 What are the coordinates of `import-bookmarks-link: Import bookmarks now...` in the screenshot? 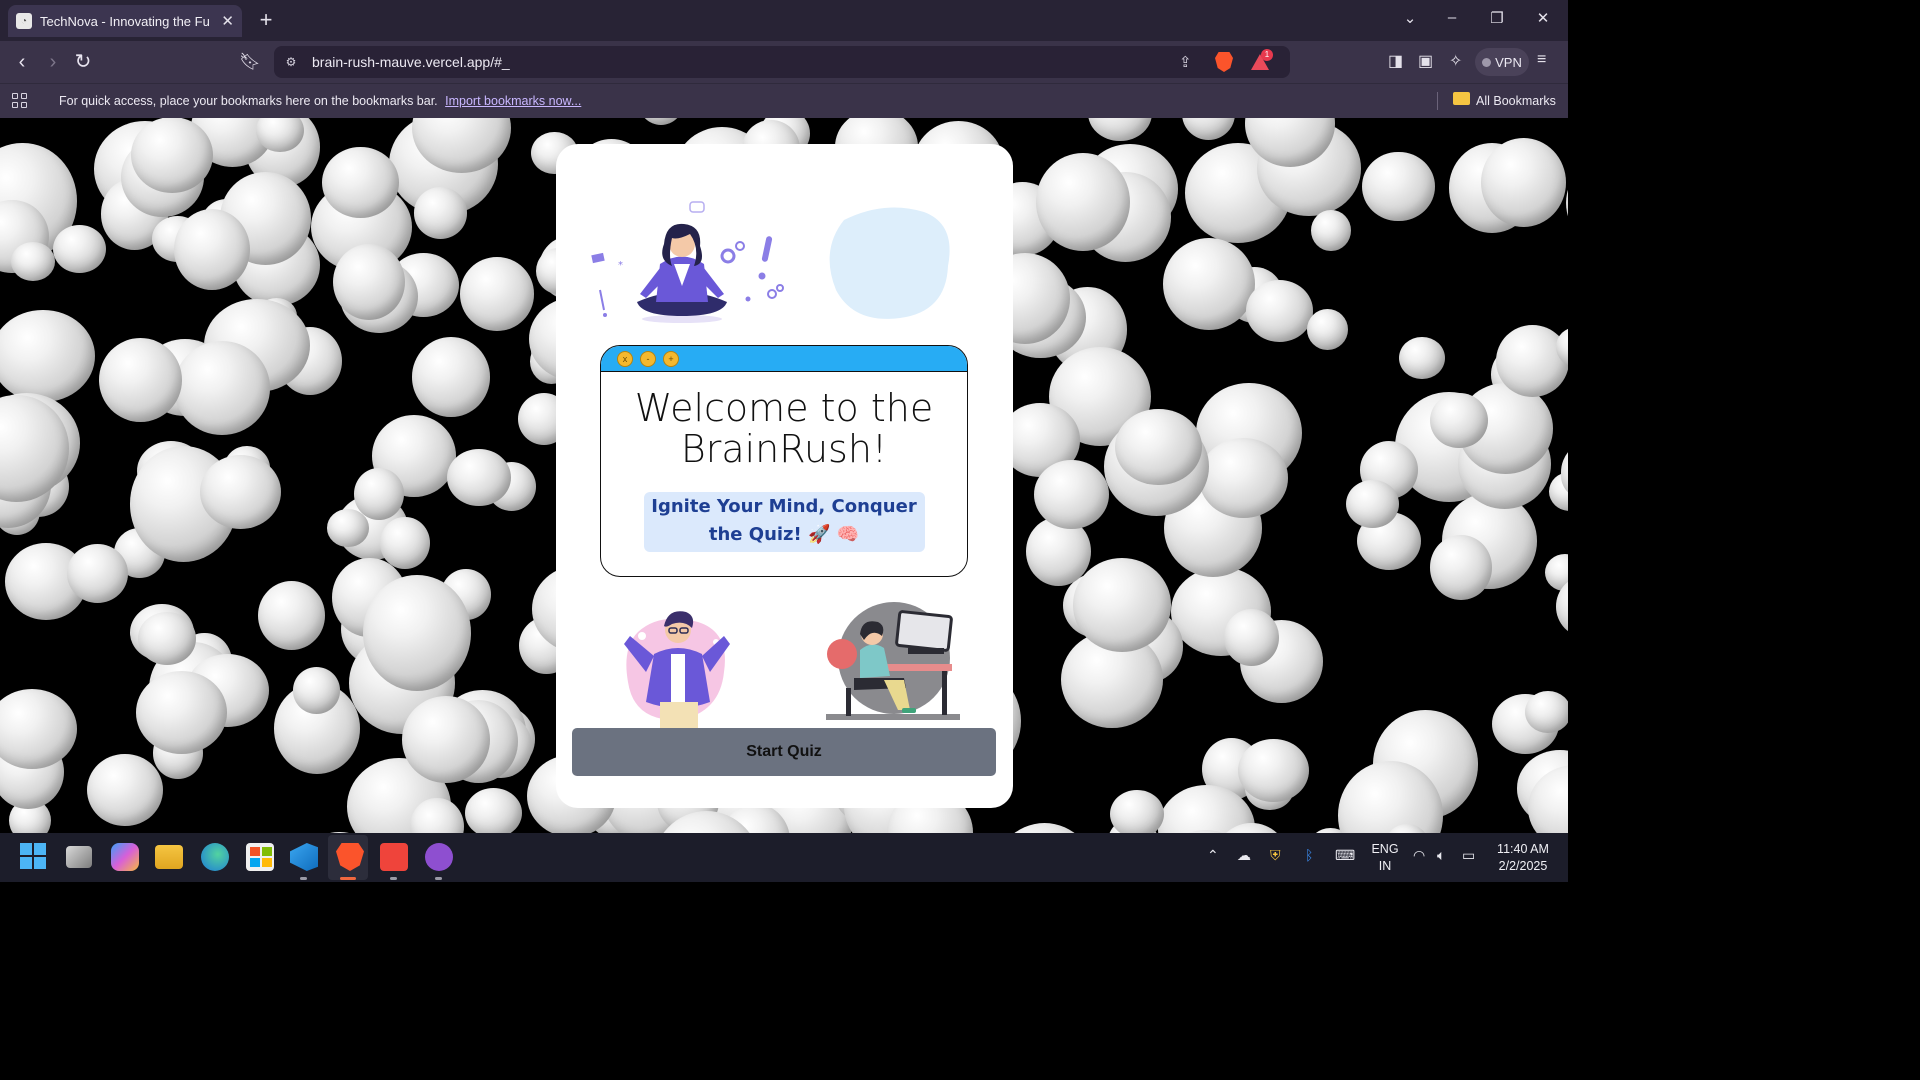 It's located at (513, 101).